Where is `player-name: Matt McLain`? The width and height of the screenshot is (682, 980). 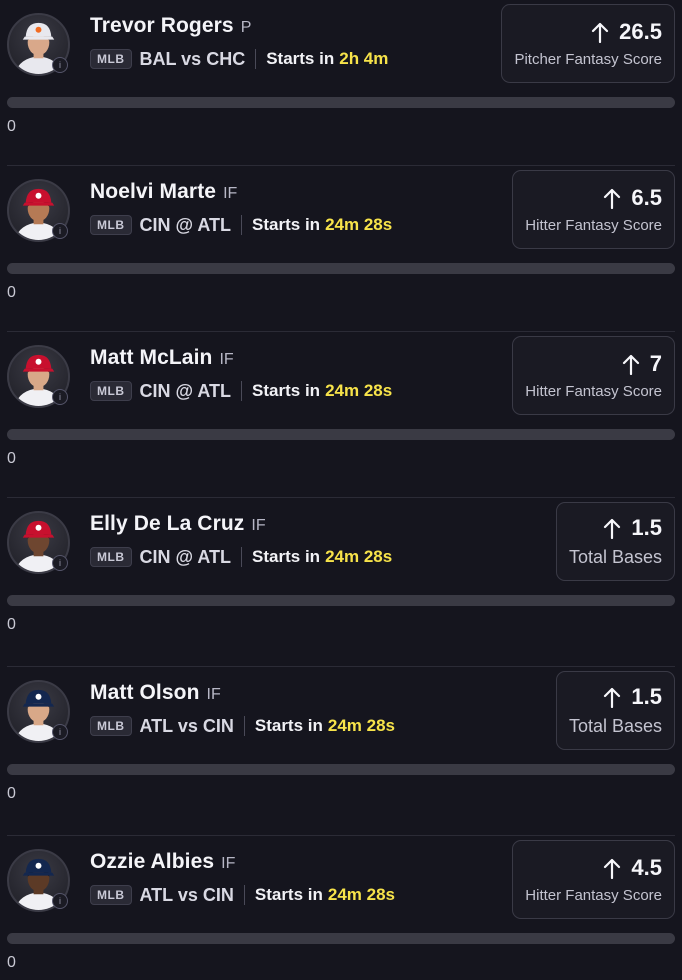 player-name: Matt McLain is located at coordinates (151, 358).